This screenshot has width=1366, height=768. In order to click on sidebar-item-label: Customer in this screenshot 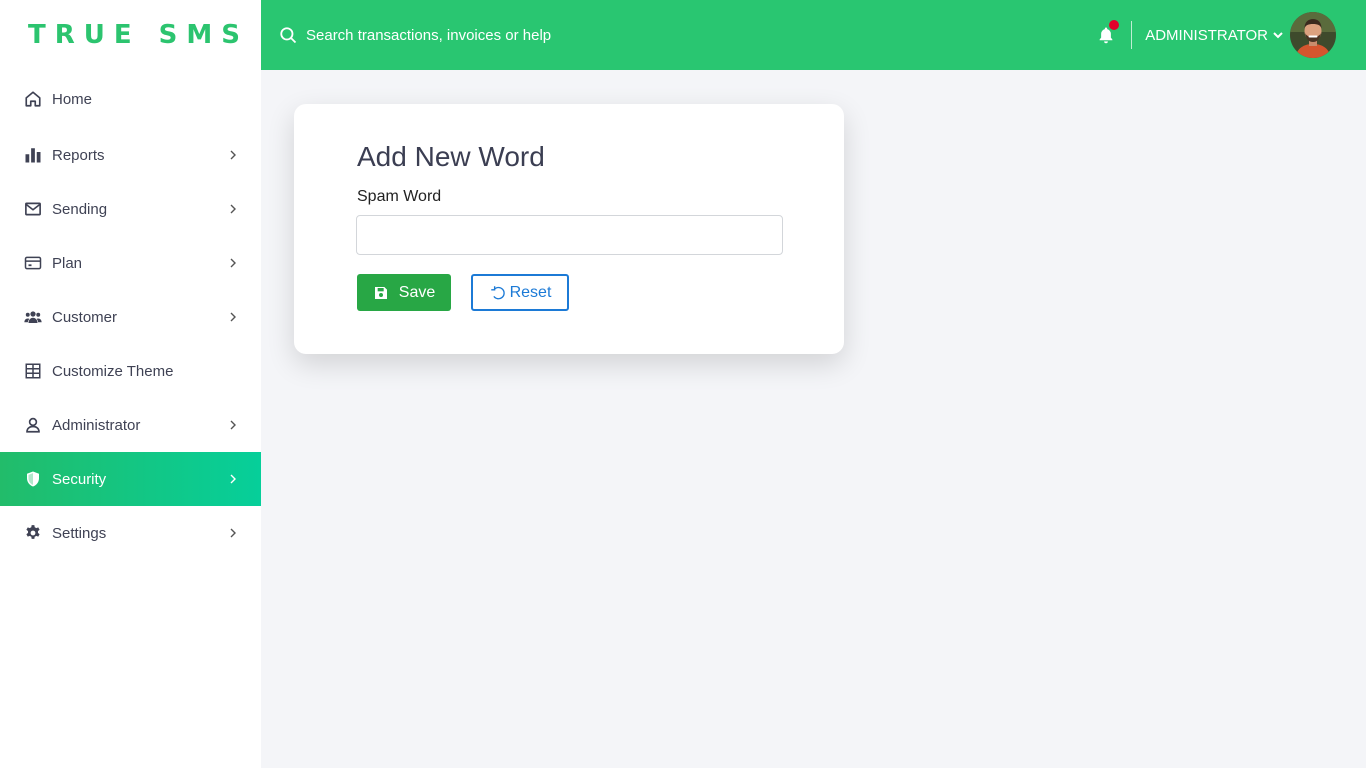, I will do `click(85, 317)`.